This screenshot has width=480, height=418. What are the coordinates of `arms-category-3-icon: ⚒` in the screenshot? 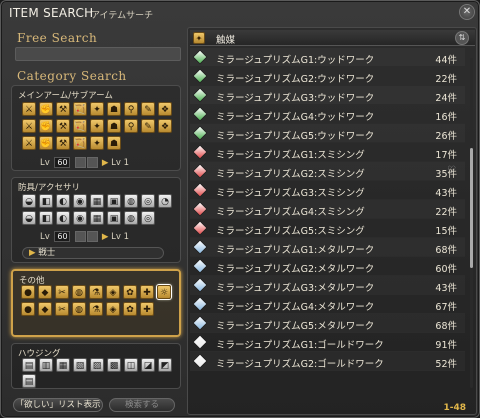 It's located at (63, 109).